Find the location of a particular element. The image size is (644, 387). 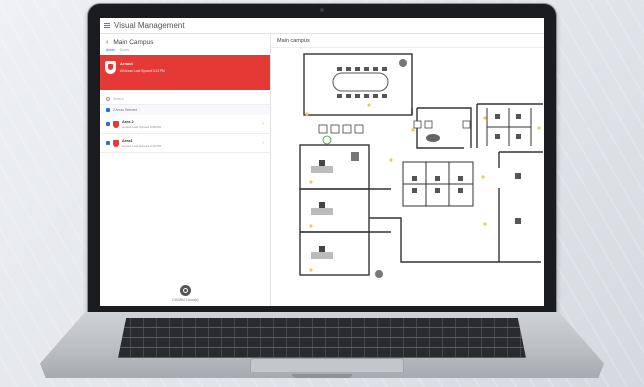

menu-icon is located at coordinates (107, 25).